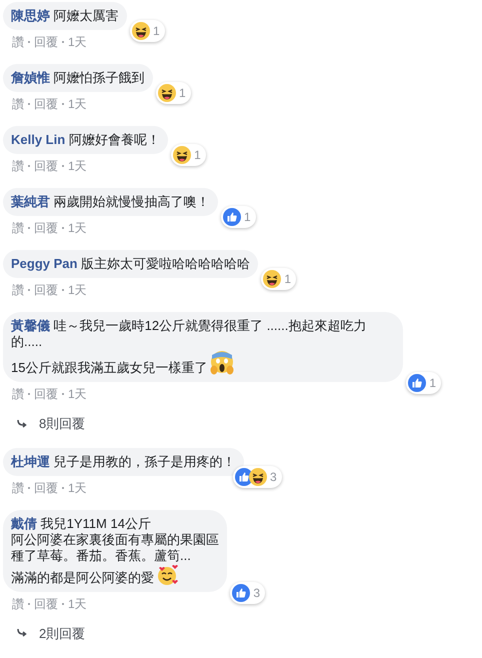  Describe the element at coordinates (222, 363) in the screenshot. I see `screaming-face-icon` at that location.